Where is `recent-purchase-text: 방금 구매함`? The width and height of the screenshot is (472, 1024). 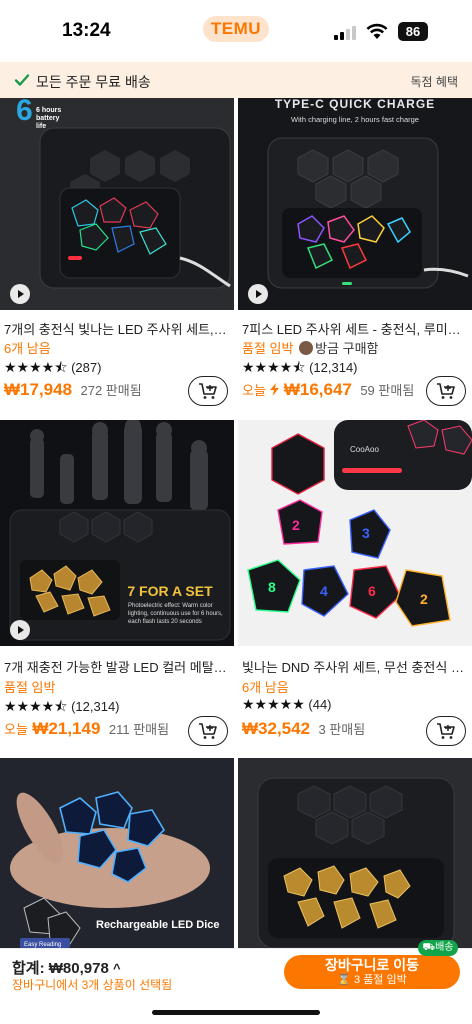 recent-purchase-text: 방금 구매함 is located at coordinates (347, 348).